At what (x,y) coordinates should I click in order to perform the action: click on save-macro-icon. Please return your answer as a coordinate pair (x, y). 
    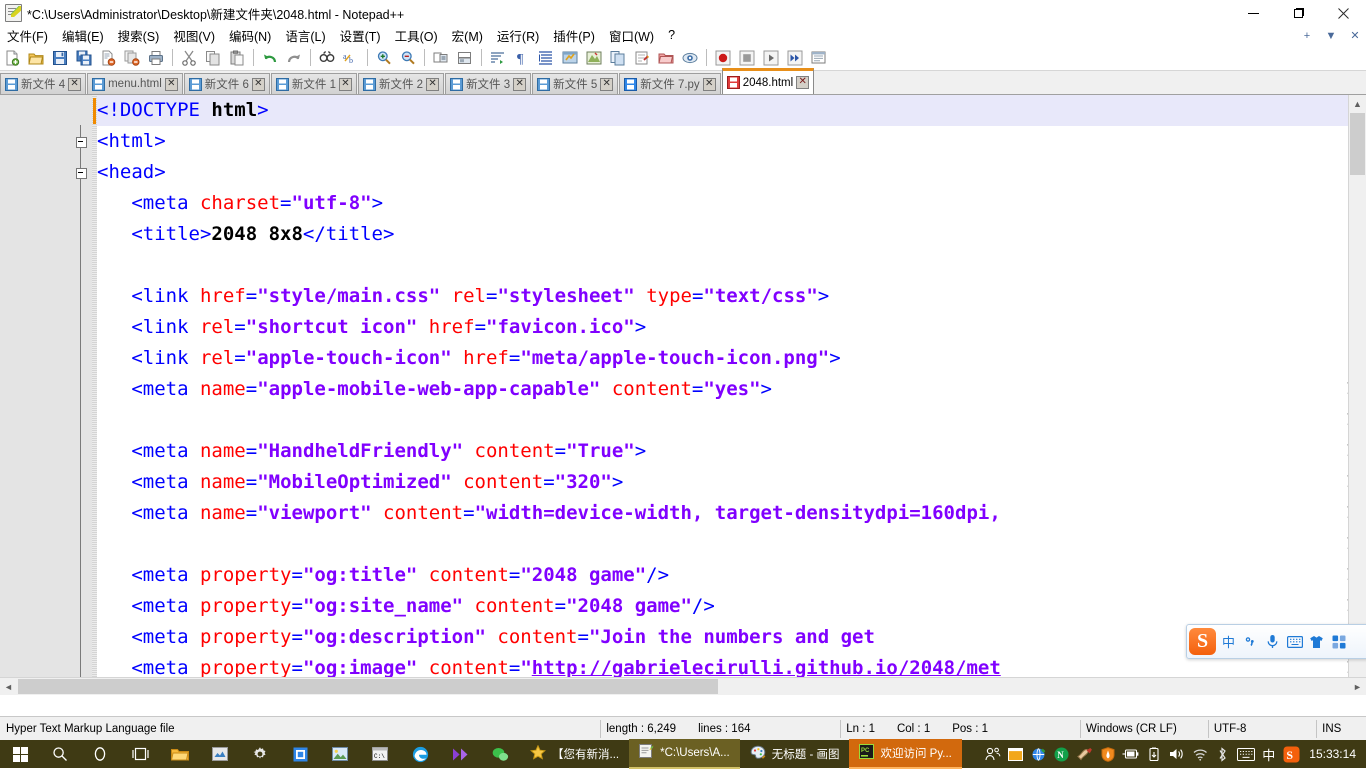
    Looking at the image, I should click on (819, 58).